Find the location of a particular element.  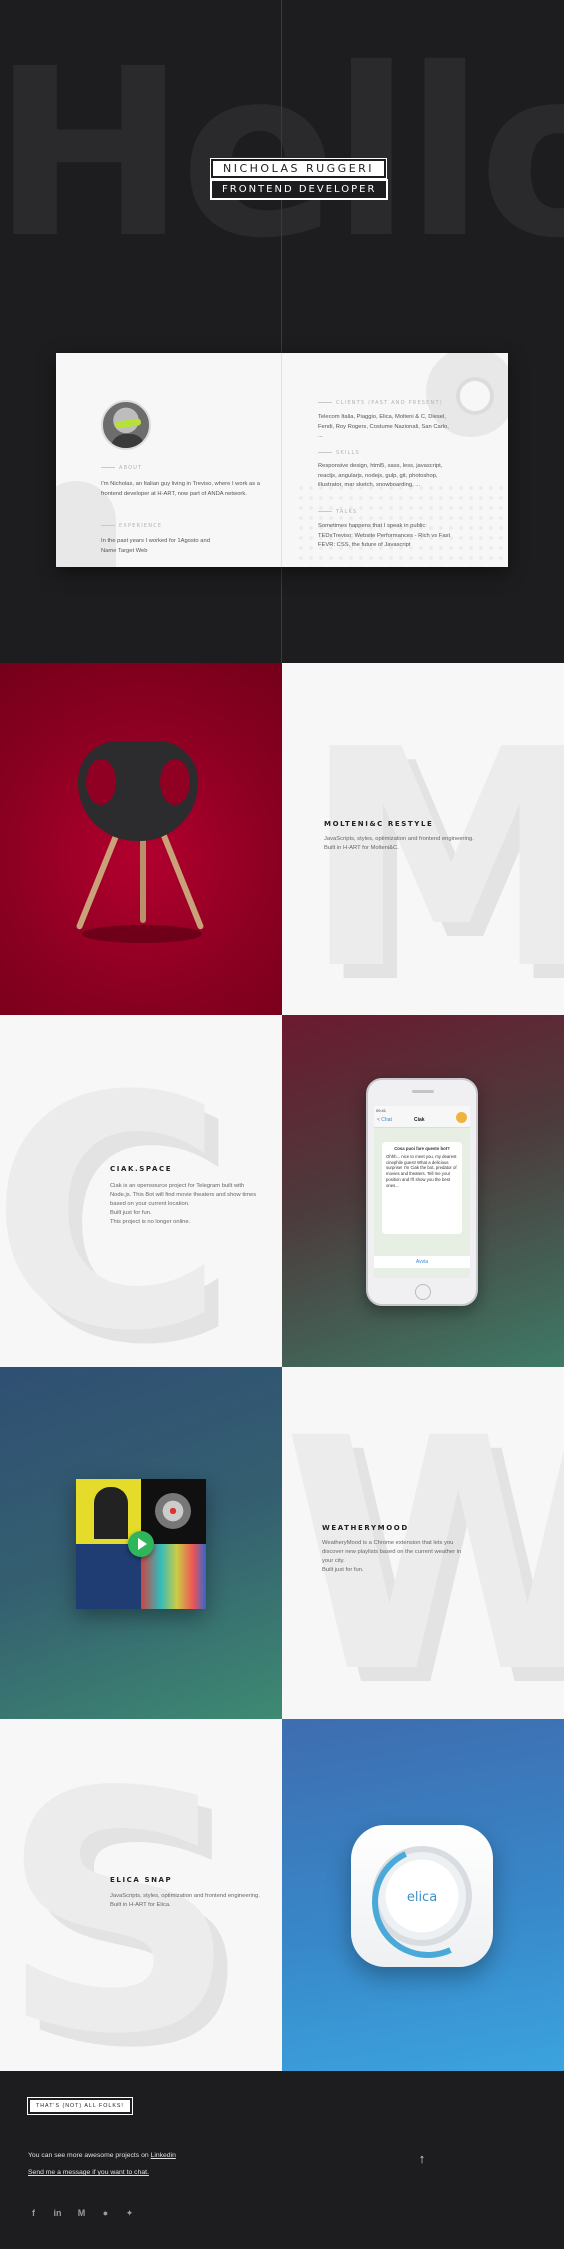

hero-role: FRONTEND DEVELOPER is located at coordinates (299, 189).